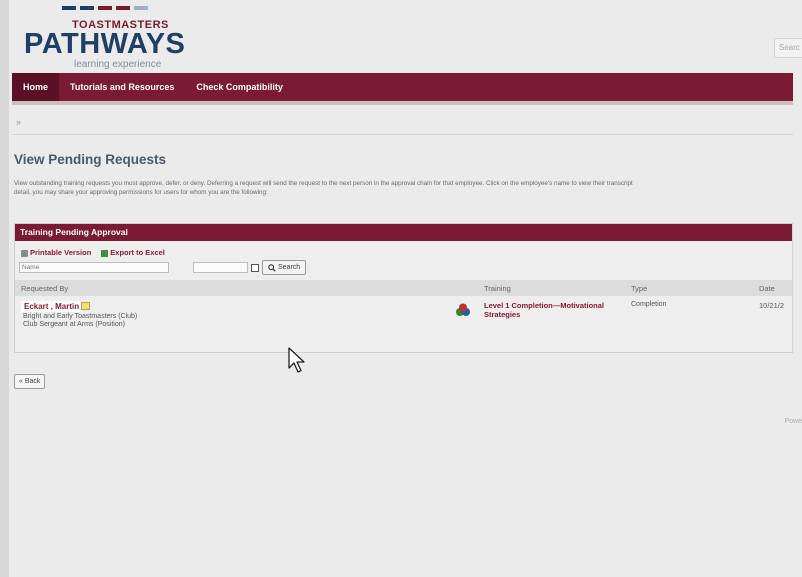 The image size is (802, 577). Describe the element at coordinates (4, 288) in the screenshot. I see `left-edge` at that location.